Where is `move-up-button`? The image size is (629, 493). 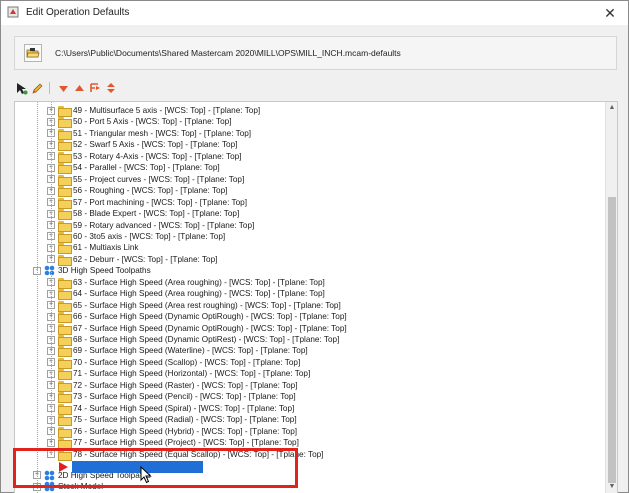 move-up-button is located at coordinates (79, 88).